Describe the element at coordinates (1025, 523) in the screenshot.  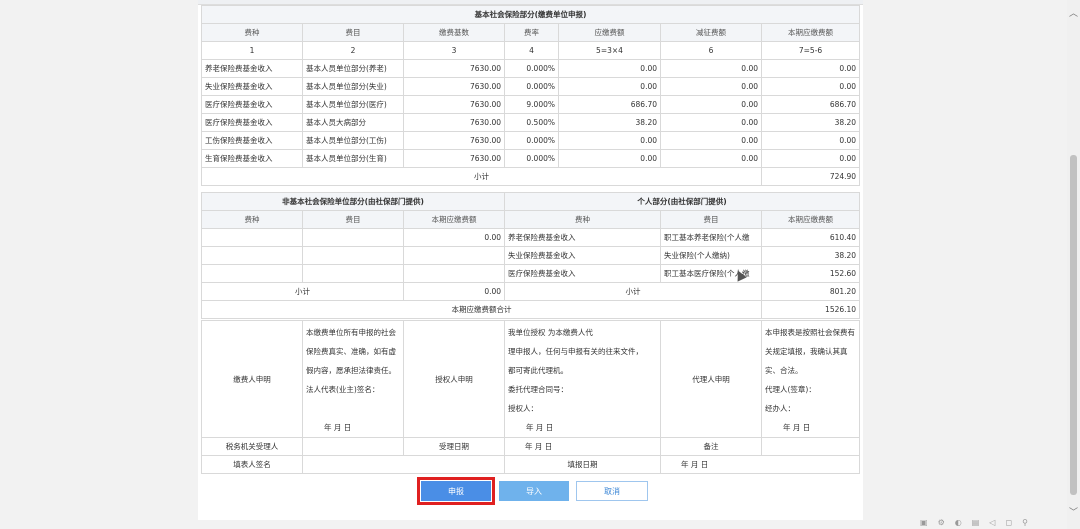
I see `zoom-icon: ⚲` at that location.